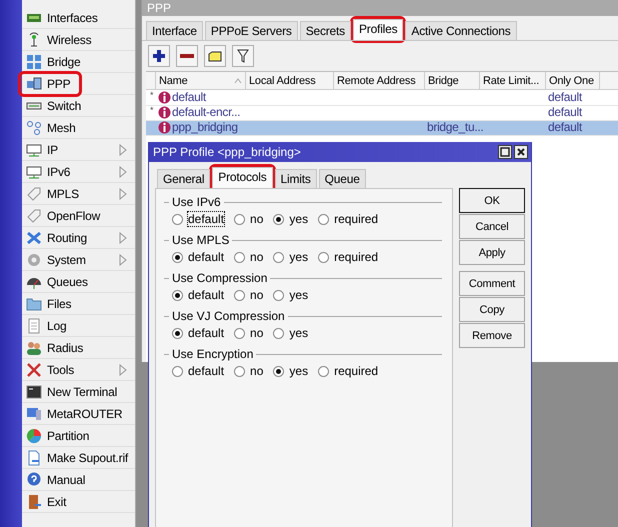 Image resolution: width=618 pixels, height=527 pixels. What do you see at coordinates (290, 80) in the screenshot?
I see `column-header: Local Address` at bounding box center [290, 80].